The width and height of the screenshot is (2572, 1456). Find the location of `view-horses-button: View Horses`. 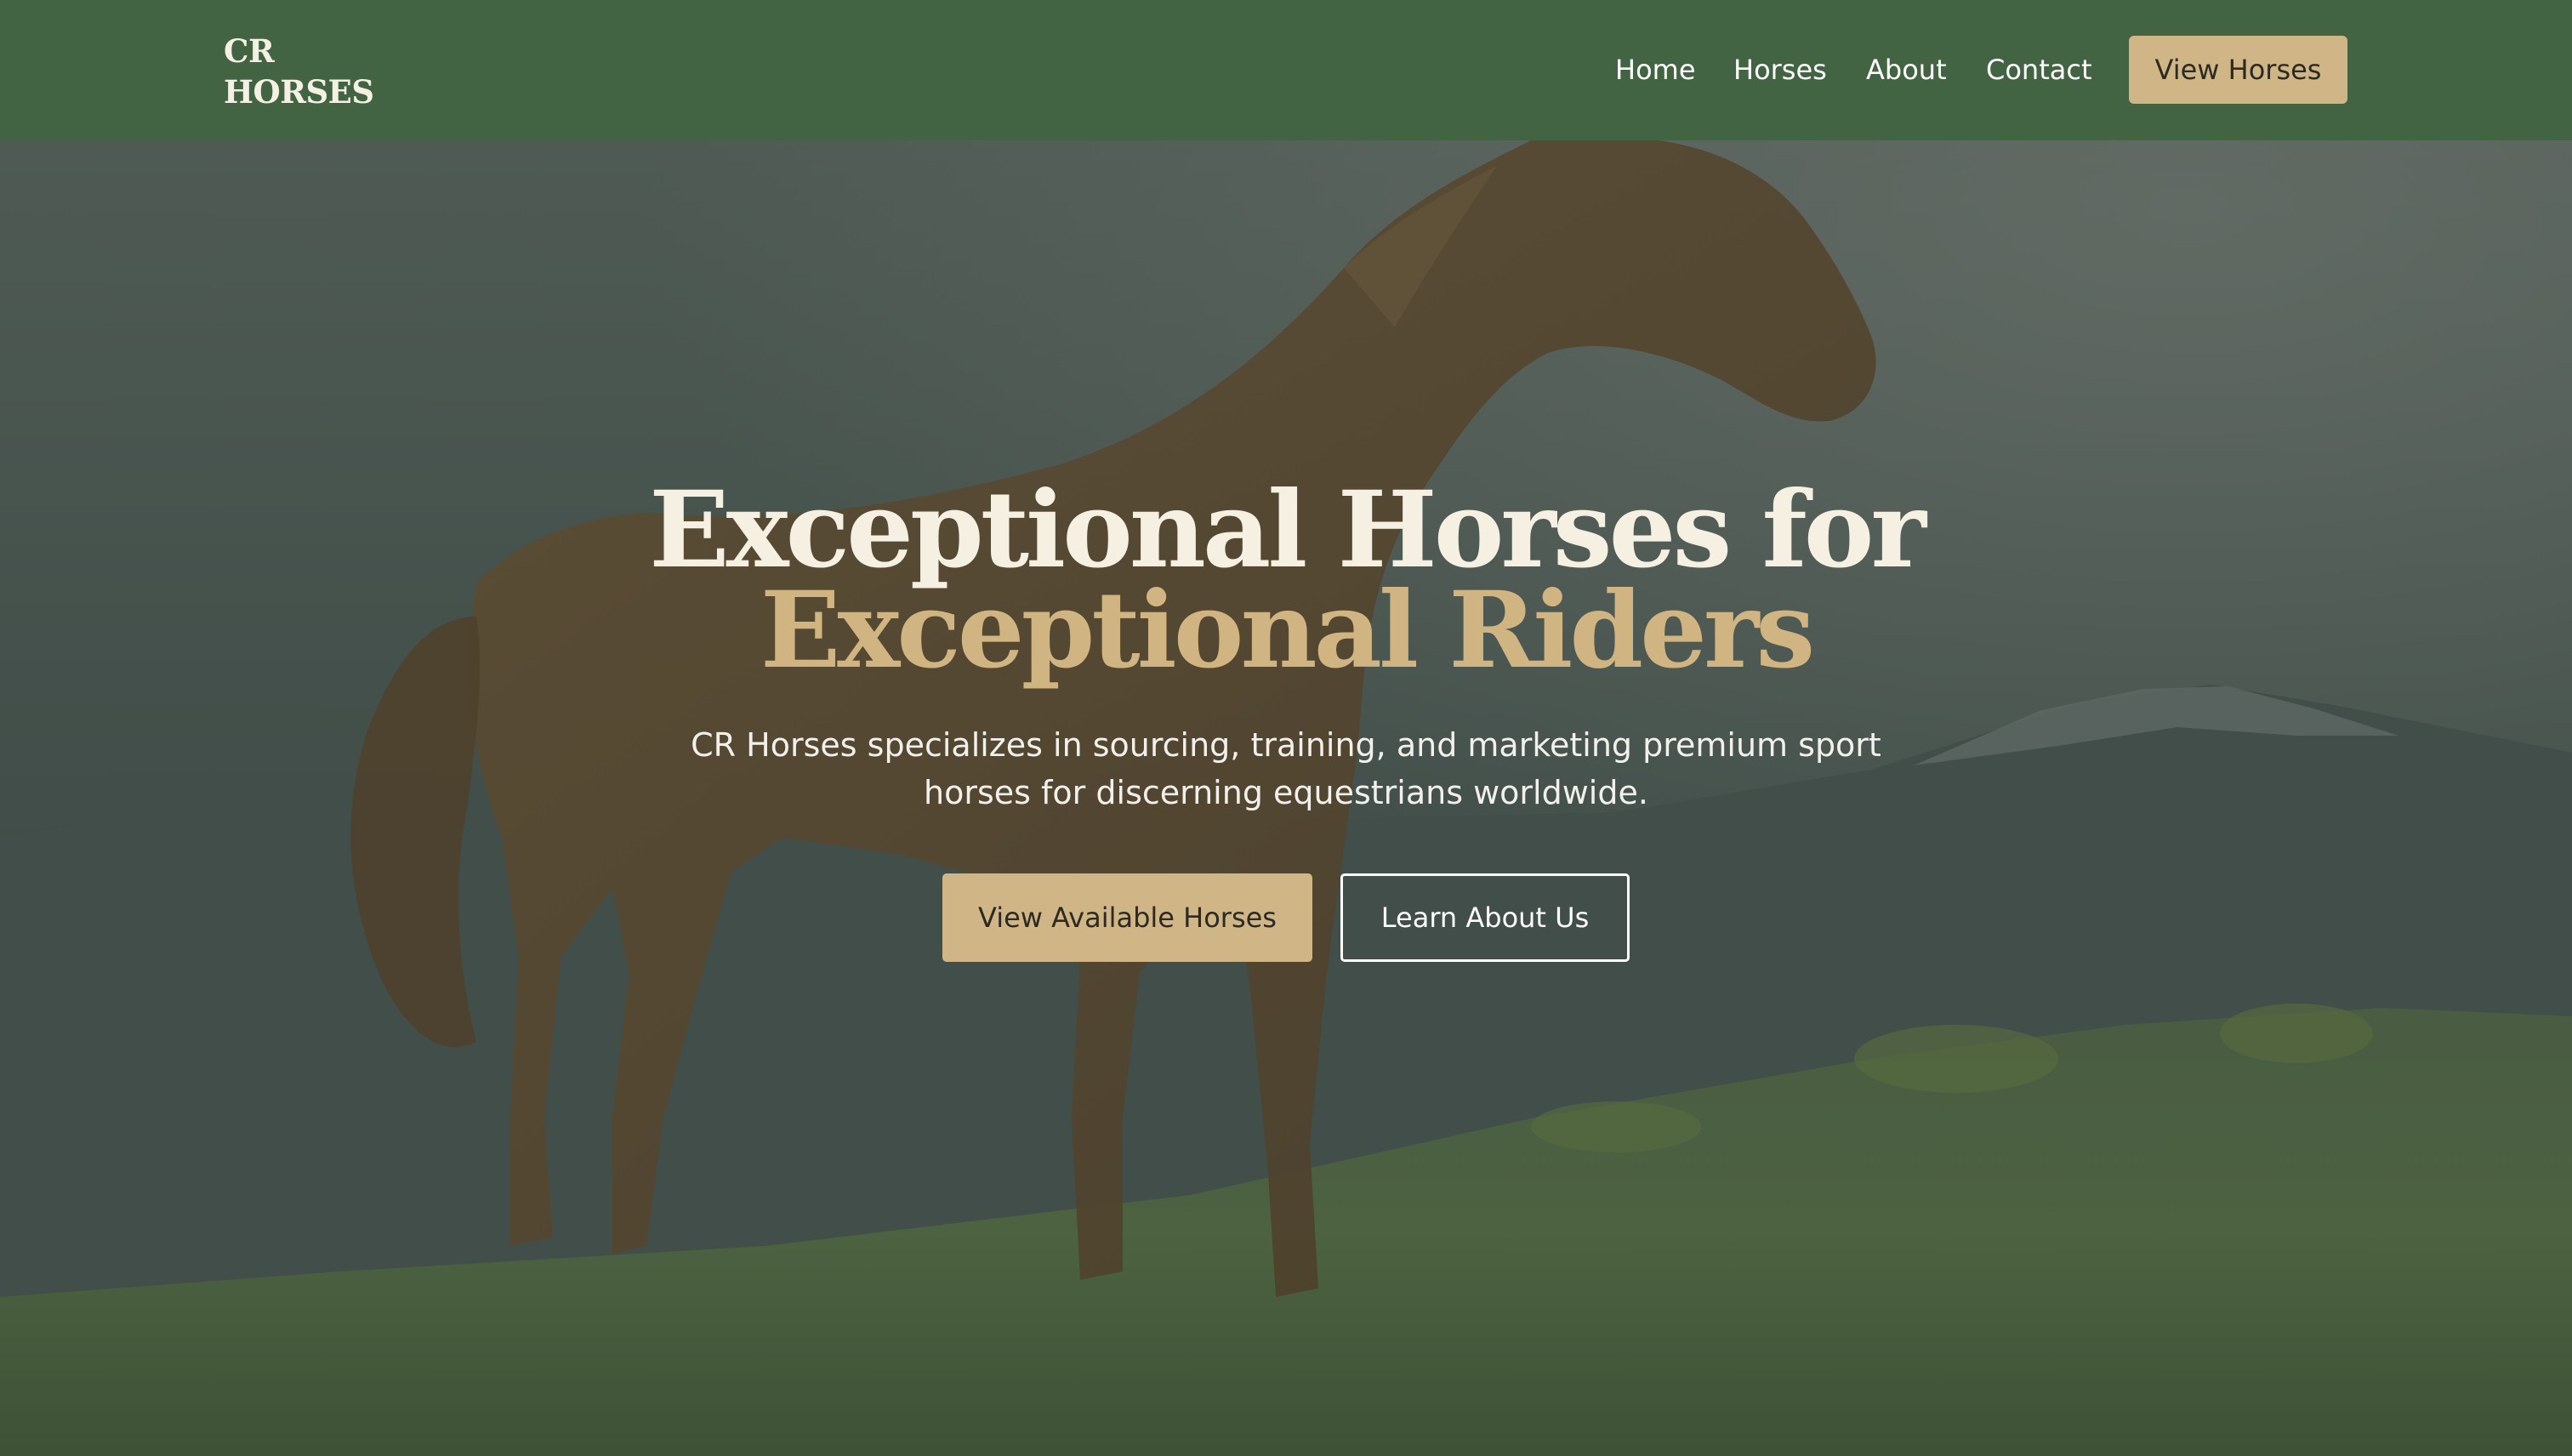

view-horses-button: View Horses is located at coordinates (2238, 70).